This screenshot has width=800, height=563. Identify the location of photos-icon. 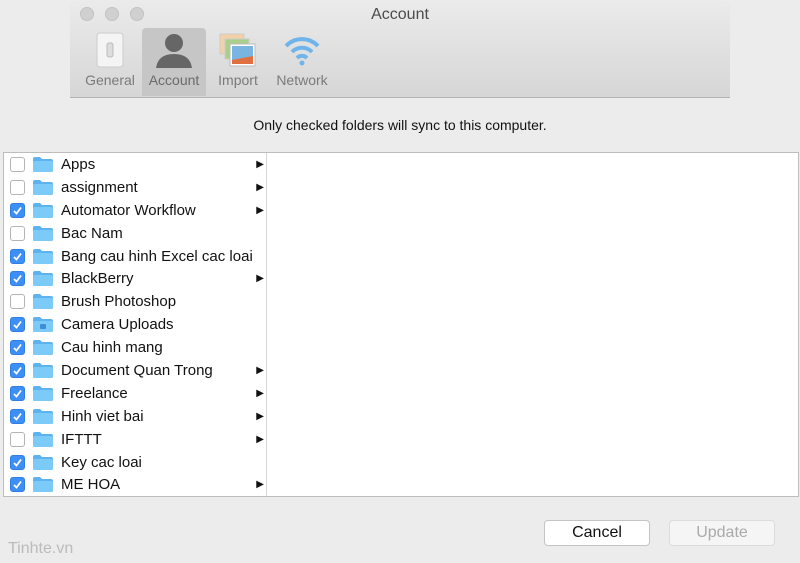
(238, 50).